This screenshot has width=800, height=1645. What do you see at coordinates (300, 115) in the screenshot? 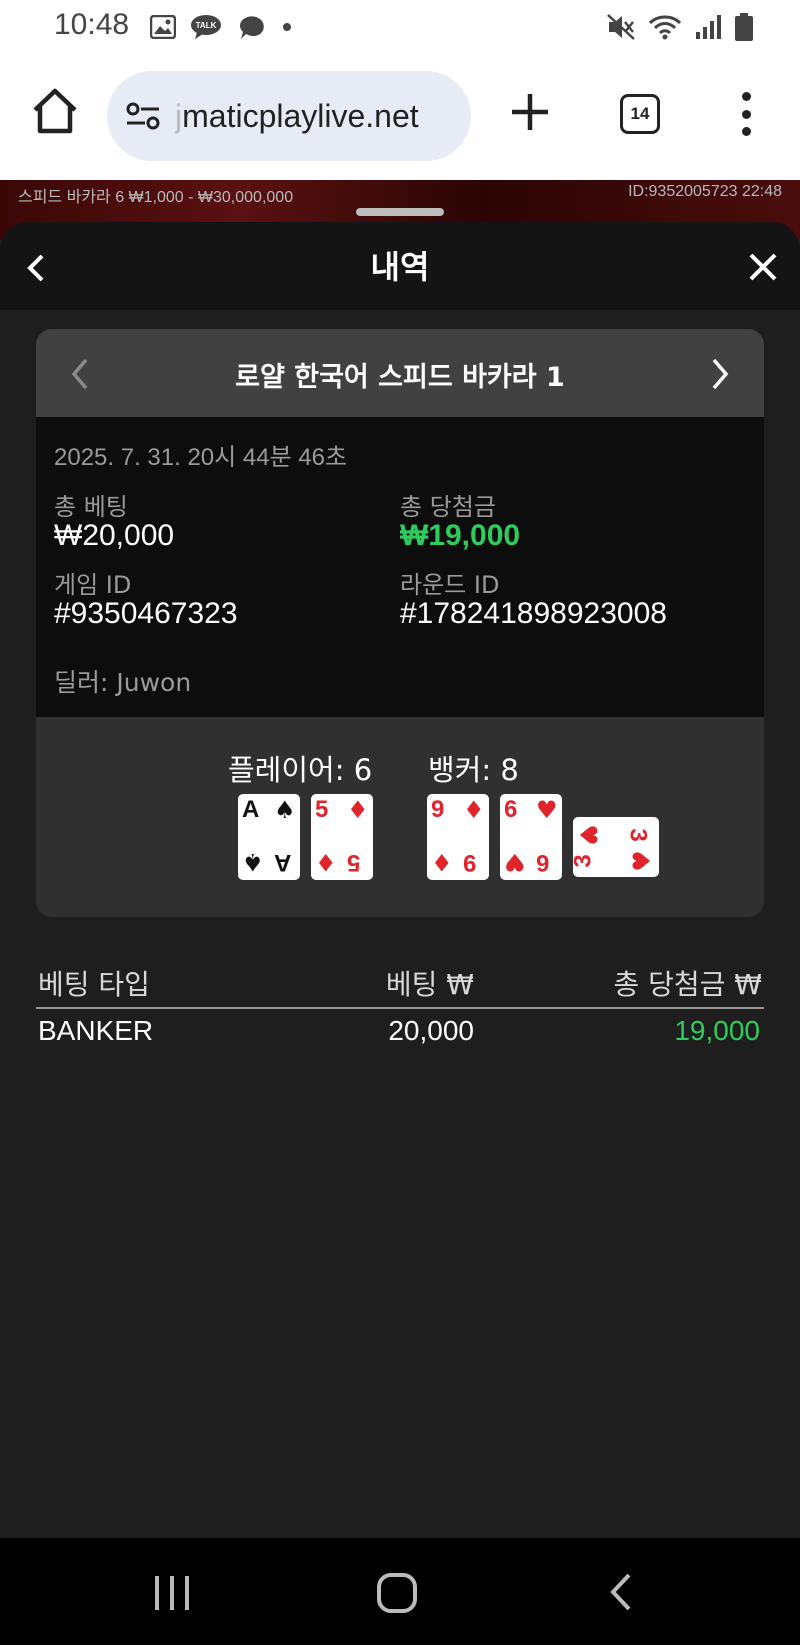
I see `url-domain: maticplaylive.net` at bounding box center [300, 115].